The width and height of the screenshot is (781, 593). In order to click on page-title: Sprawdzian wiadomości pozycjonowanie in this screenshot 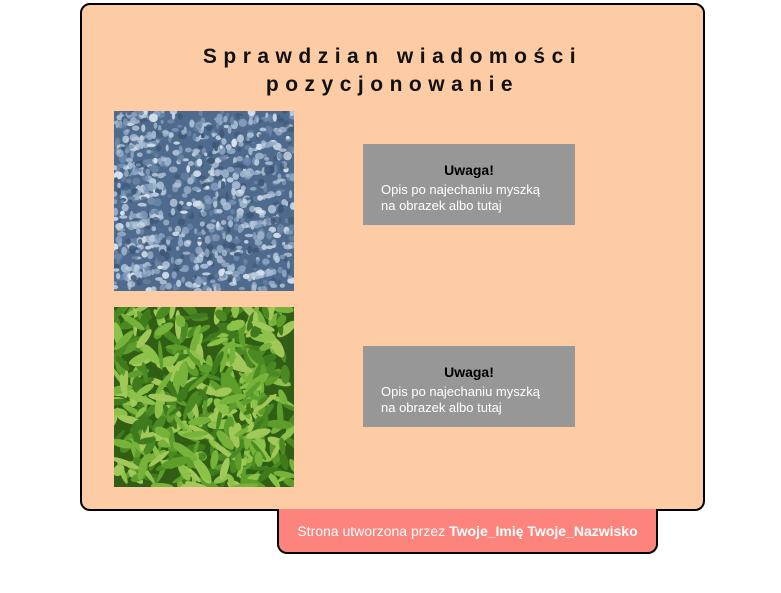, I will do `click(392, 71)`.